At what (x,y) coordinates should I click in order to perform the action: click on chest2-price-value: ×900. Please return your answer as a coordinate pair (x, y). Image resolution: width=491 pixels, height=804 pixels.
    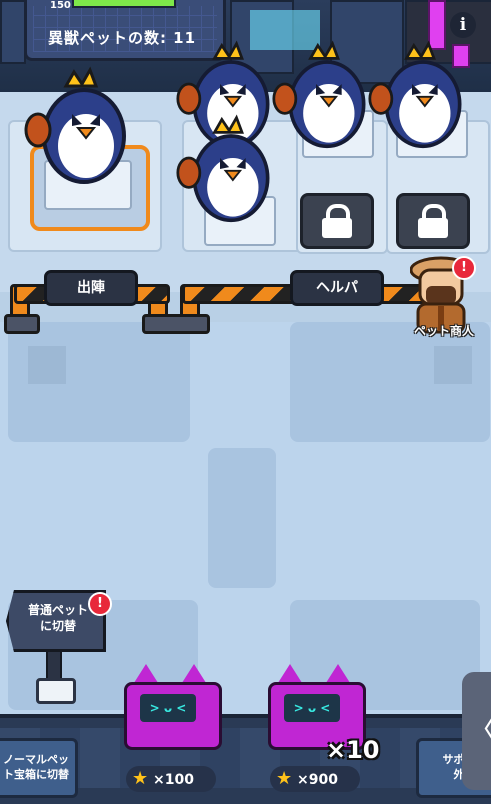
    Looking at the image, I should click on (317, 780).